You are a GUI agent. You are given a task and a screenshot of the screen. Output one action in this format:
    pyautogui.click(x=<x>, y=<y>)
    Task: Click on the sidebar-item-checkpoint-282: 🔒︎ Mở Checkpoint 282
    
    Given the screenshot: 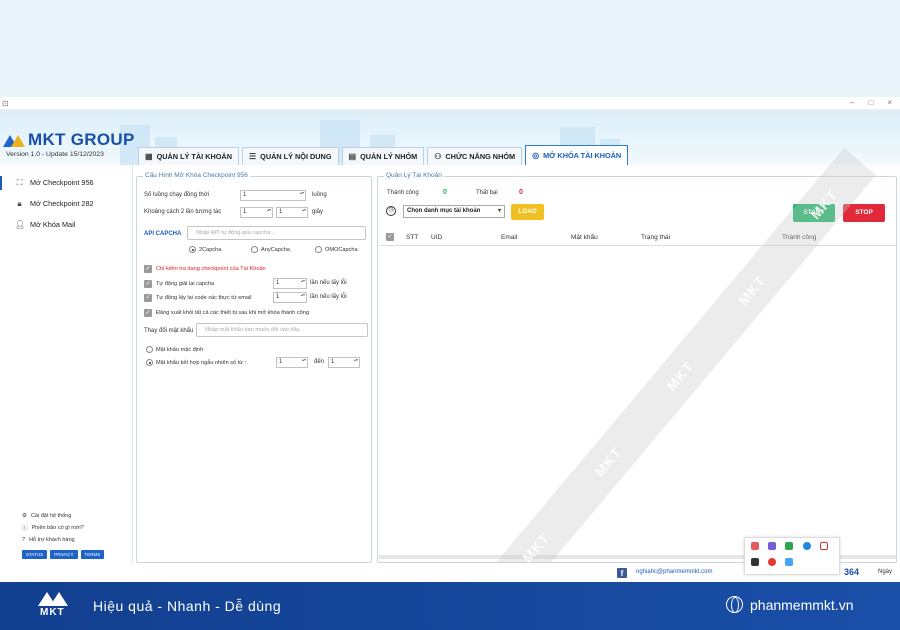 What is the action you would take?
    pyautogui.click(x=66, y=203)
    